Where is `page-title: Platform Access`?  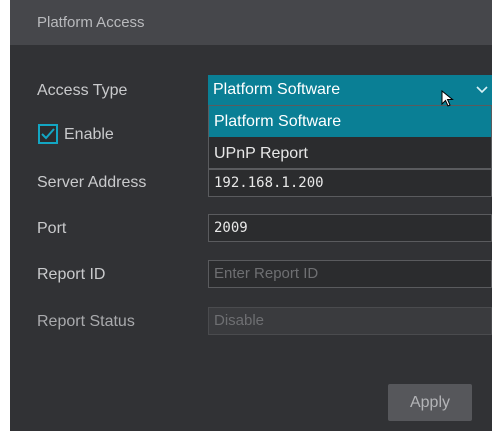 page-title: Platform Access is located at coordinates (91, 22).